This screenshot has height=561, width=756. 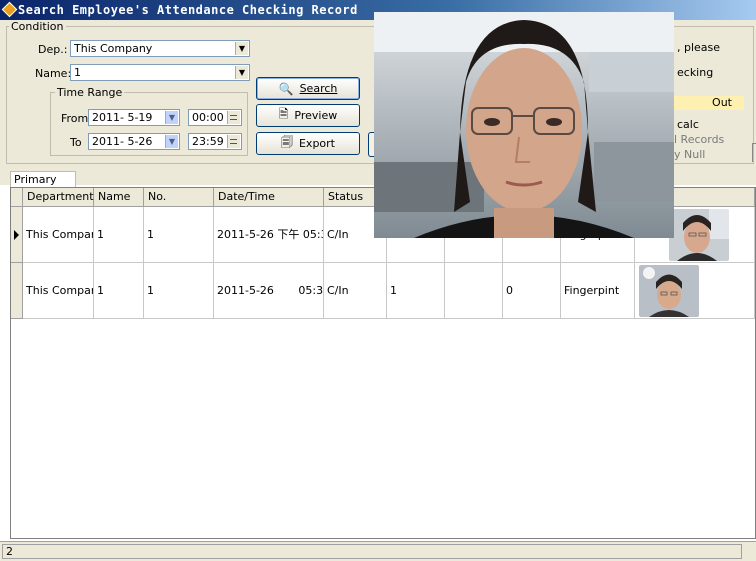 What do you see at coordinates (208, 141) in the screenshot?
I see `to-time-value: 23:59` at bounding box center [208, 141].